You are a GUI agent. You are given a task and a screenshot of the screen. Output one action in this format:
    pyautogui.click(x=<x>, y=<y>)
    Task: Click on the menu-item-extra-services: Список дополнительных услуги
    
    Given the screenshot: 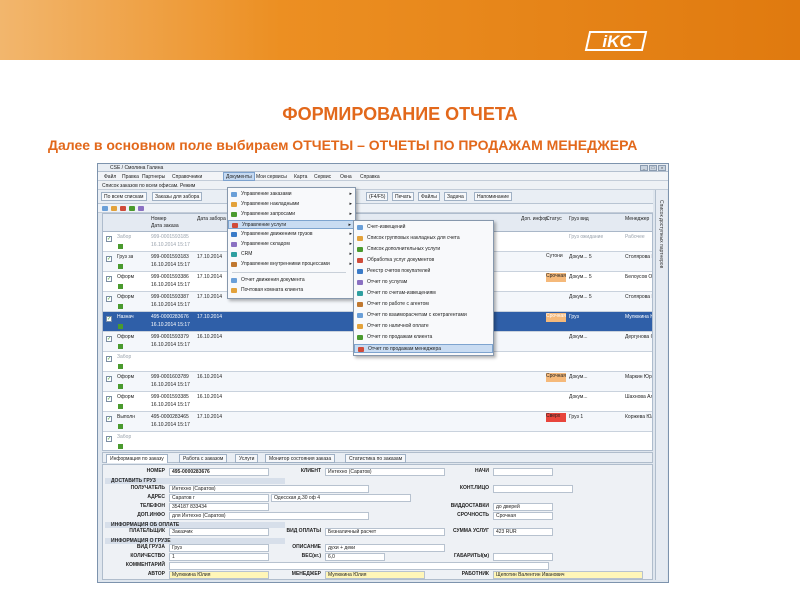 What is the action you would take?
    pyautogui.click(x=423, y=249)
    